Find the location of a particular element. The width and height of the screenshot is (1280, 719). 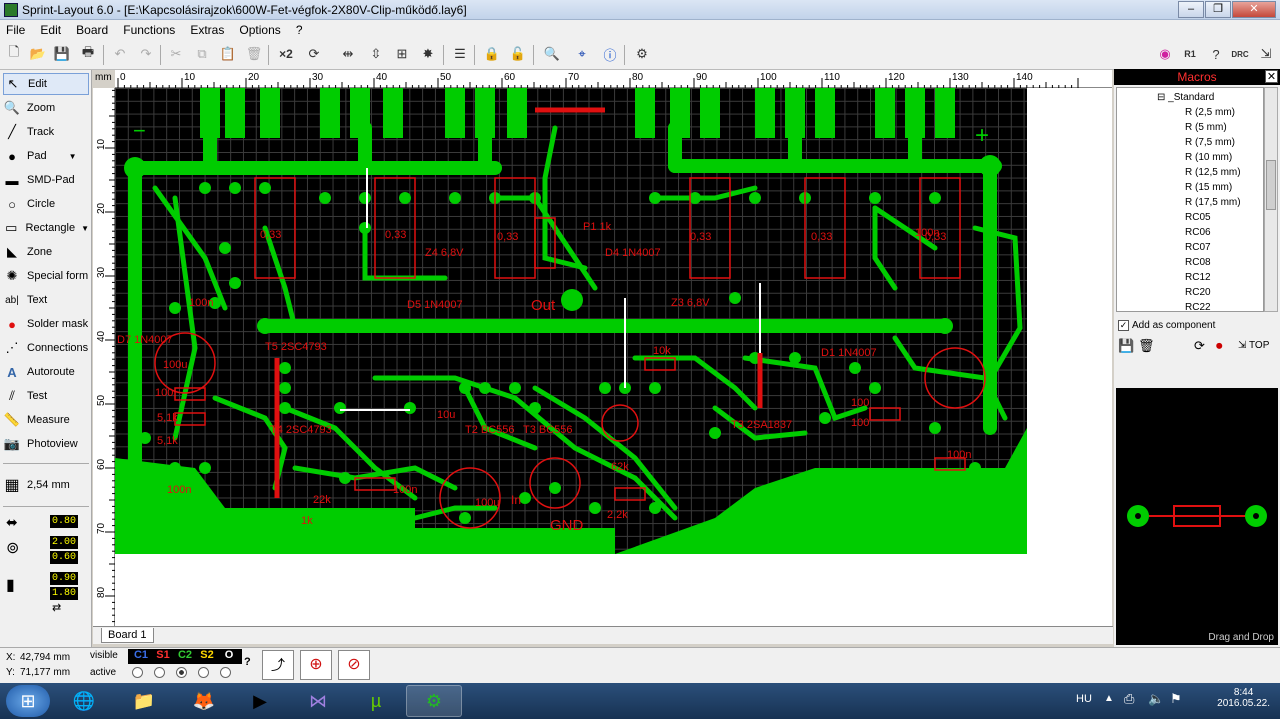

macro-item: R (10 mm) is located at coordinates (1208, 157).